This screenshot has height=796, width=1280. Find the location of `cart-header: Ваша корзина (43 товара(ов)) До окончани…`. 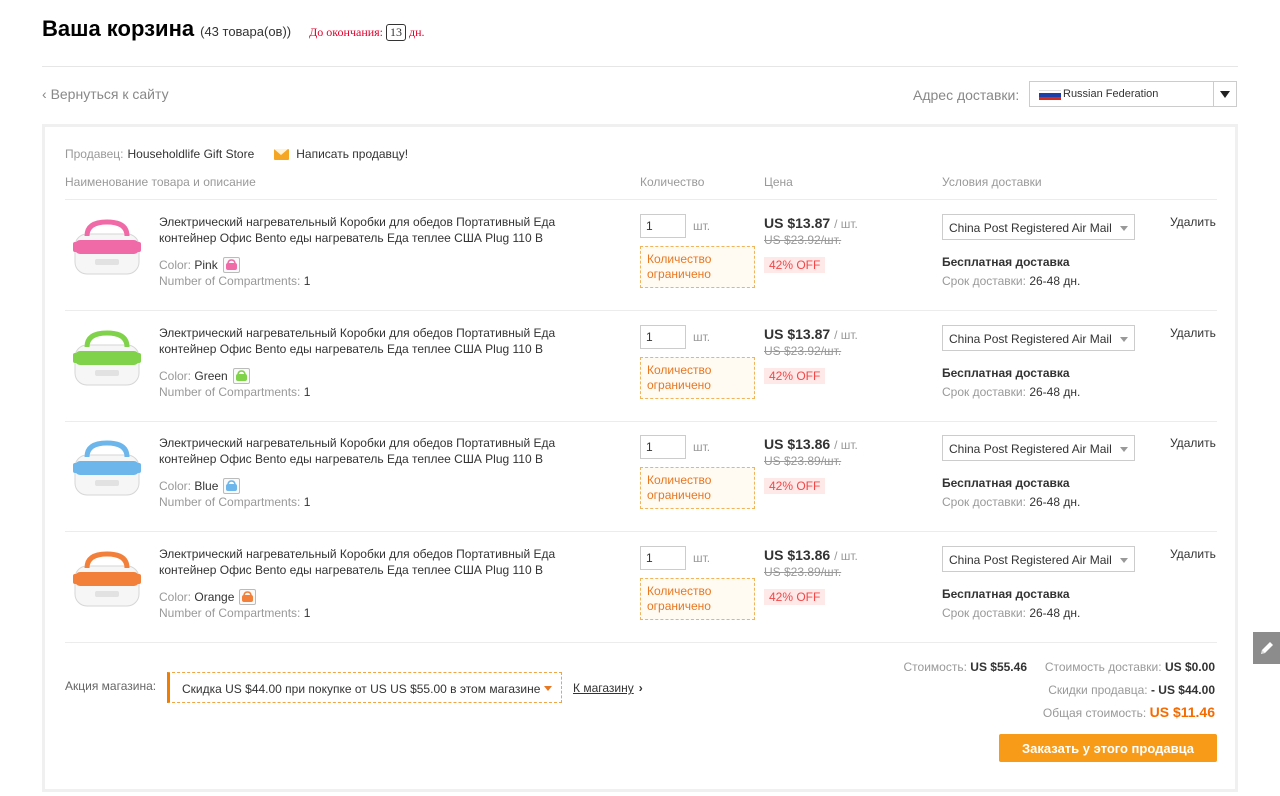

cart-header: Ваша корзина (43 товара(ов)) До окончани… is located at coordinates (233, 31).